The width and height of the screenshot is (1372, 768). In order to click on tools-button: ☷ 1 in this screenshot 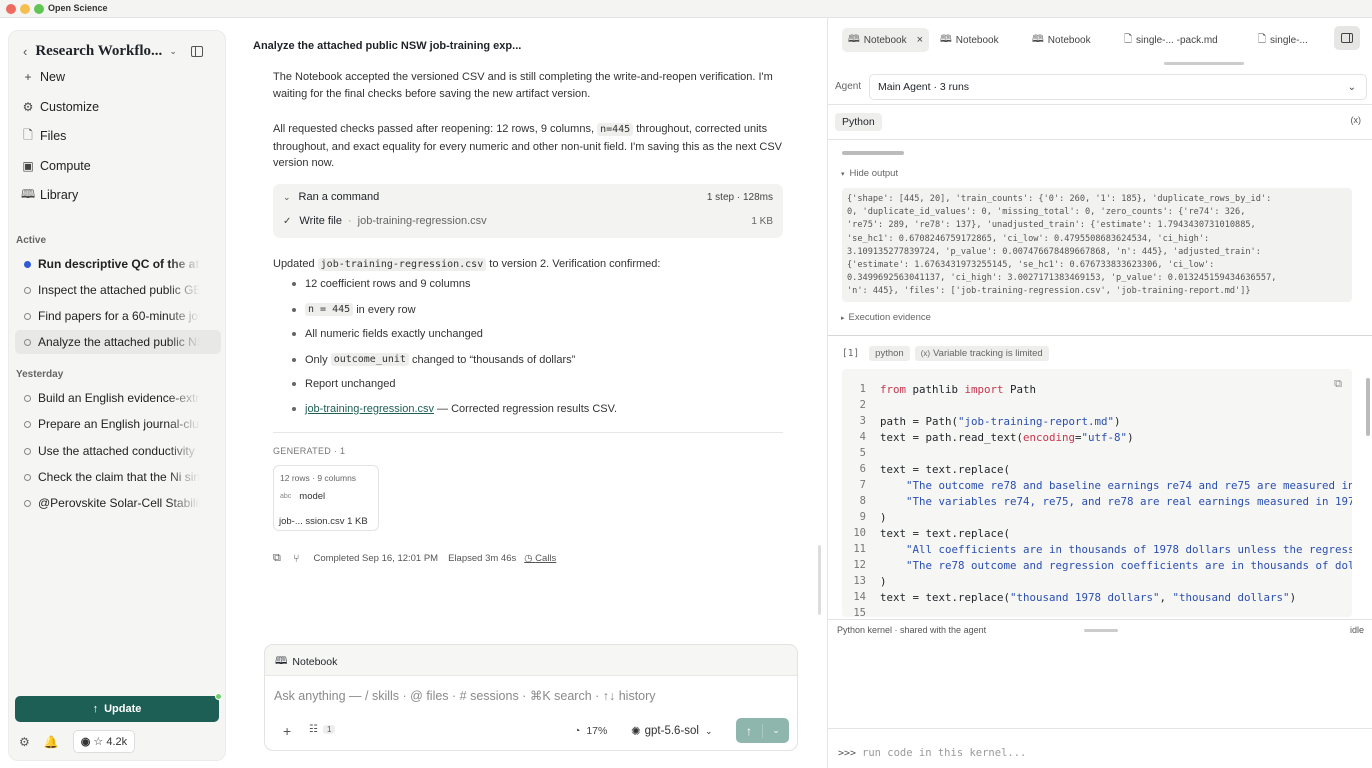, I will do `click(322, 729)`.